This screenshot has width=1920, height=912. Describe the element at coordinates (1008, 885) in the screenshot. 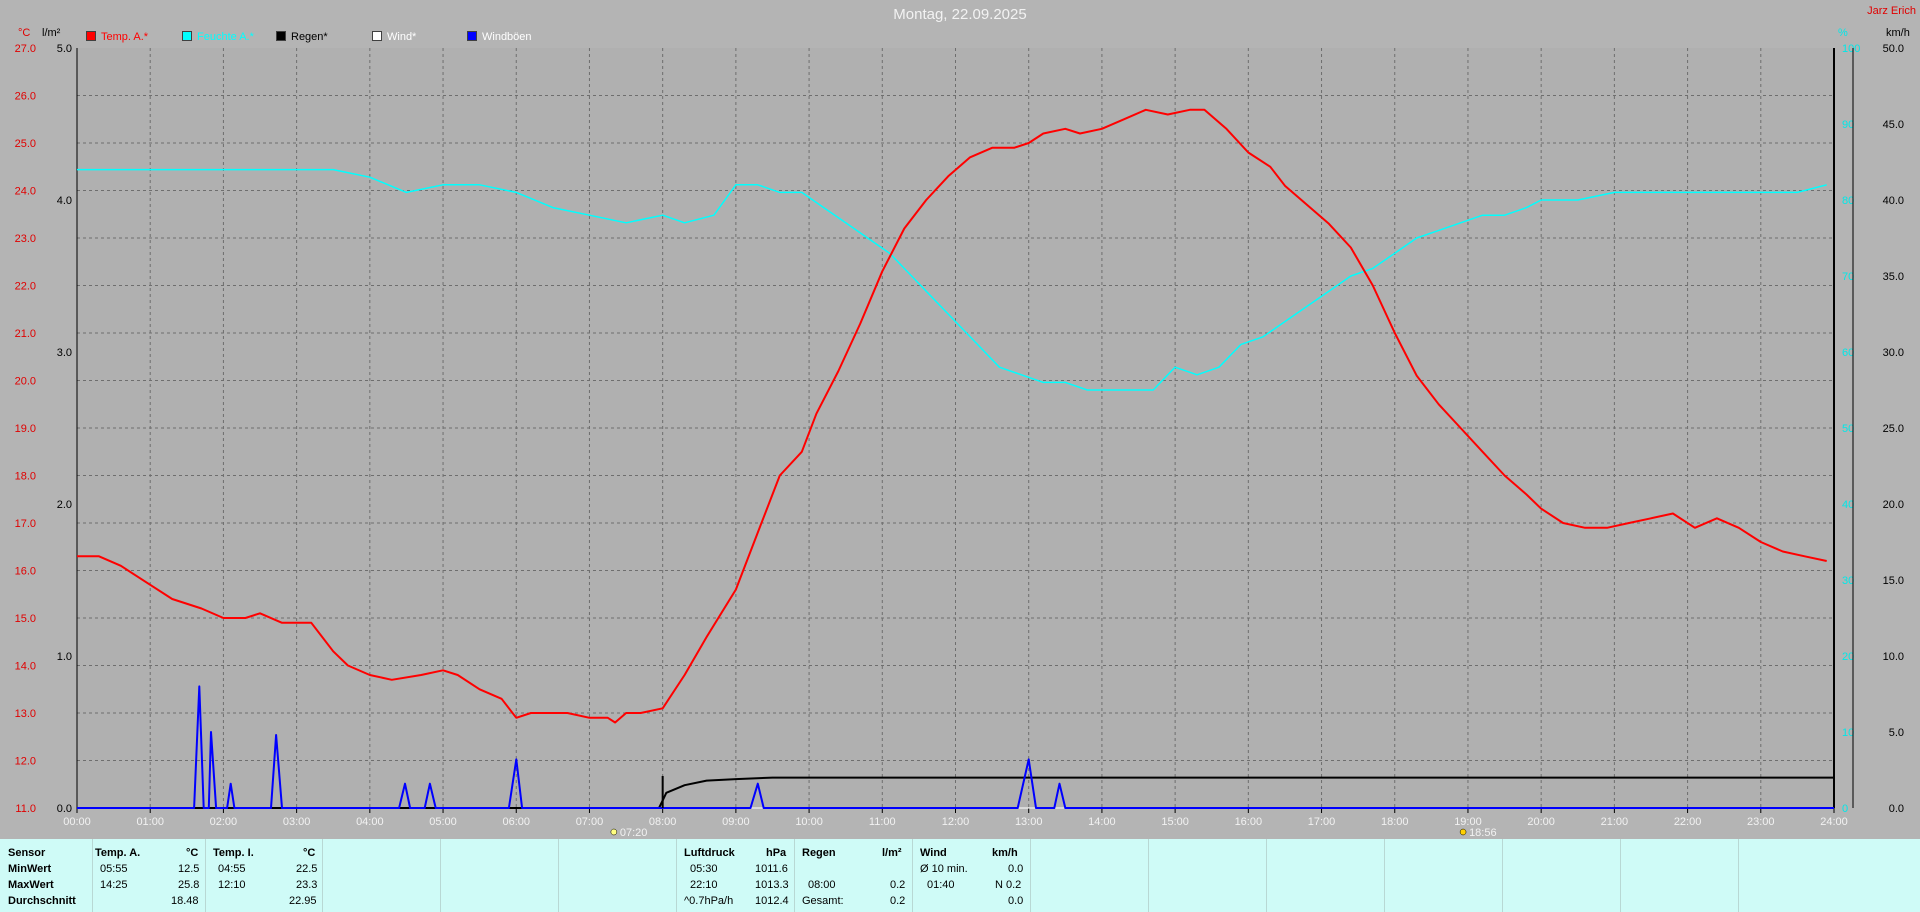

I see `wind-max-val: N 0.2` at that location.